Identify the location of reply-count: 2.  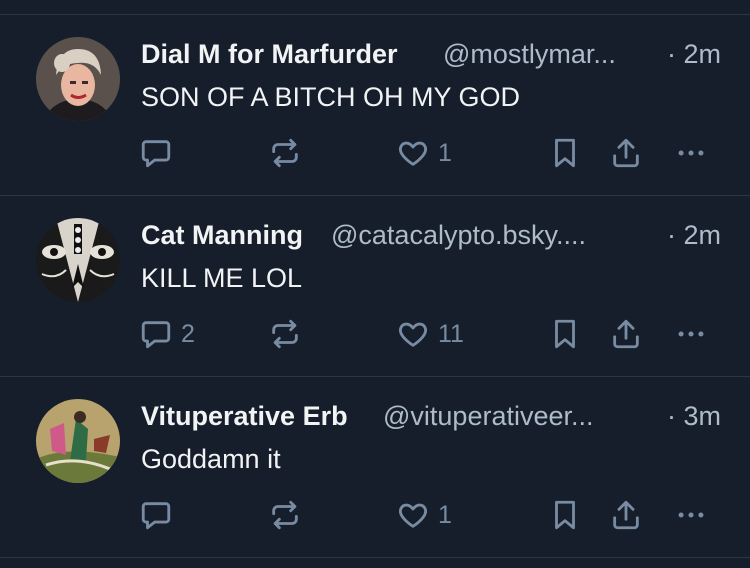
(188, 333).